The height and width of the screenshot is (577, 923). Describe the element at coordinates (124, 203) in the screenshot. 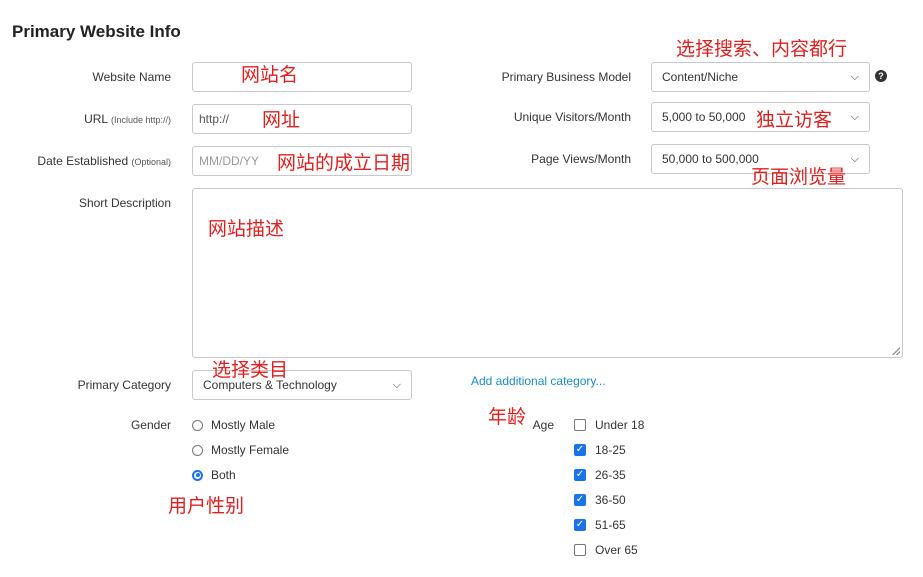

I see `short-description-label: Short Description` at that location.